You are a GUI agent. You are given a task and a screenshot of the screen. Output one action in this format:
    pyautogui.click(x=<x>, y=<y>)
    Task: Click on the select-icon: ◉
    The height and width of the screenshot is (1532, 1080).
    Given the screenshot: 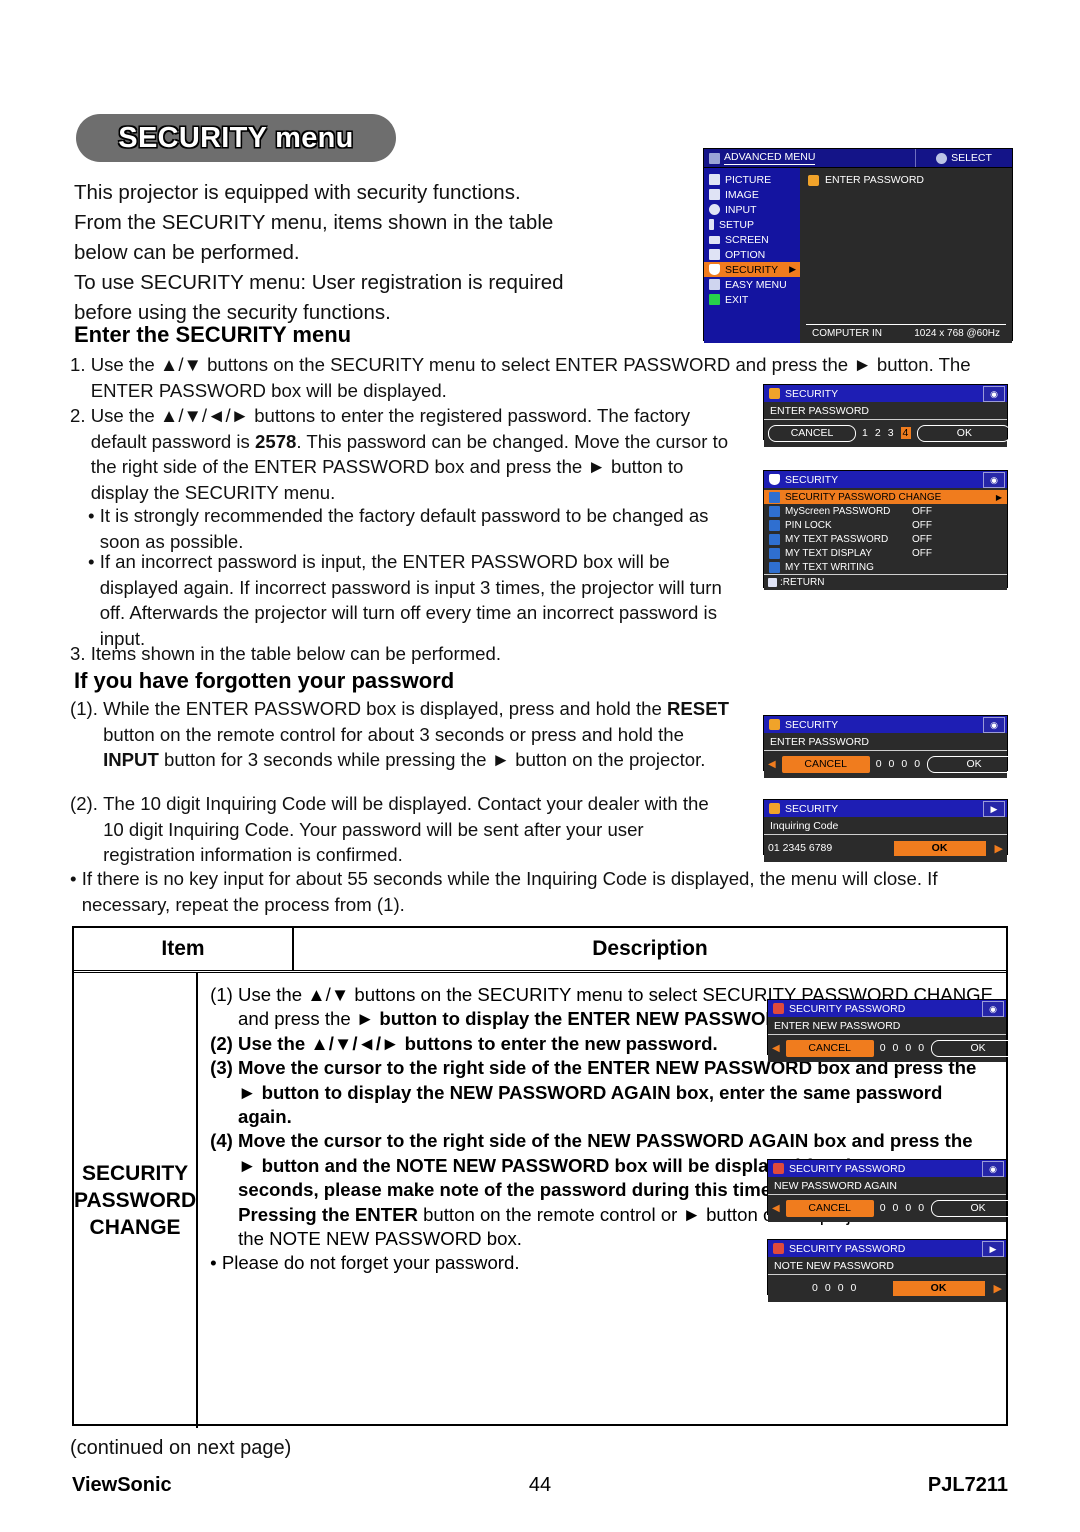 What is the action you would take?
    pyautogui.click(x=993, y=1169)
    